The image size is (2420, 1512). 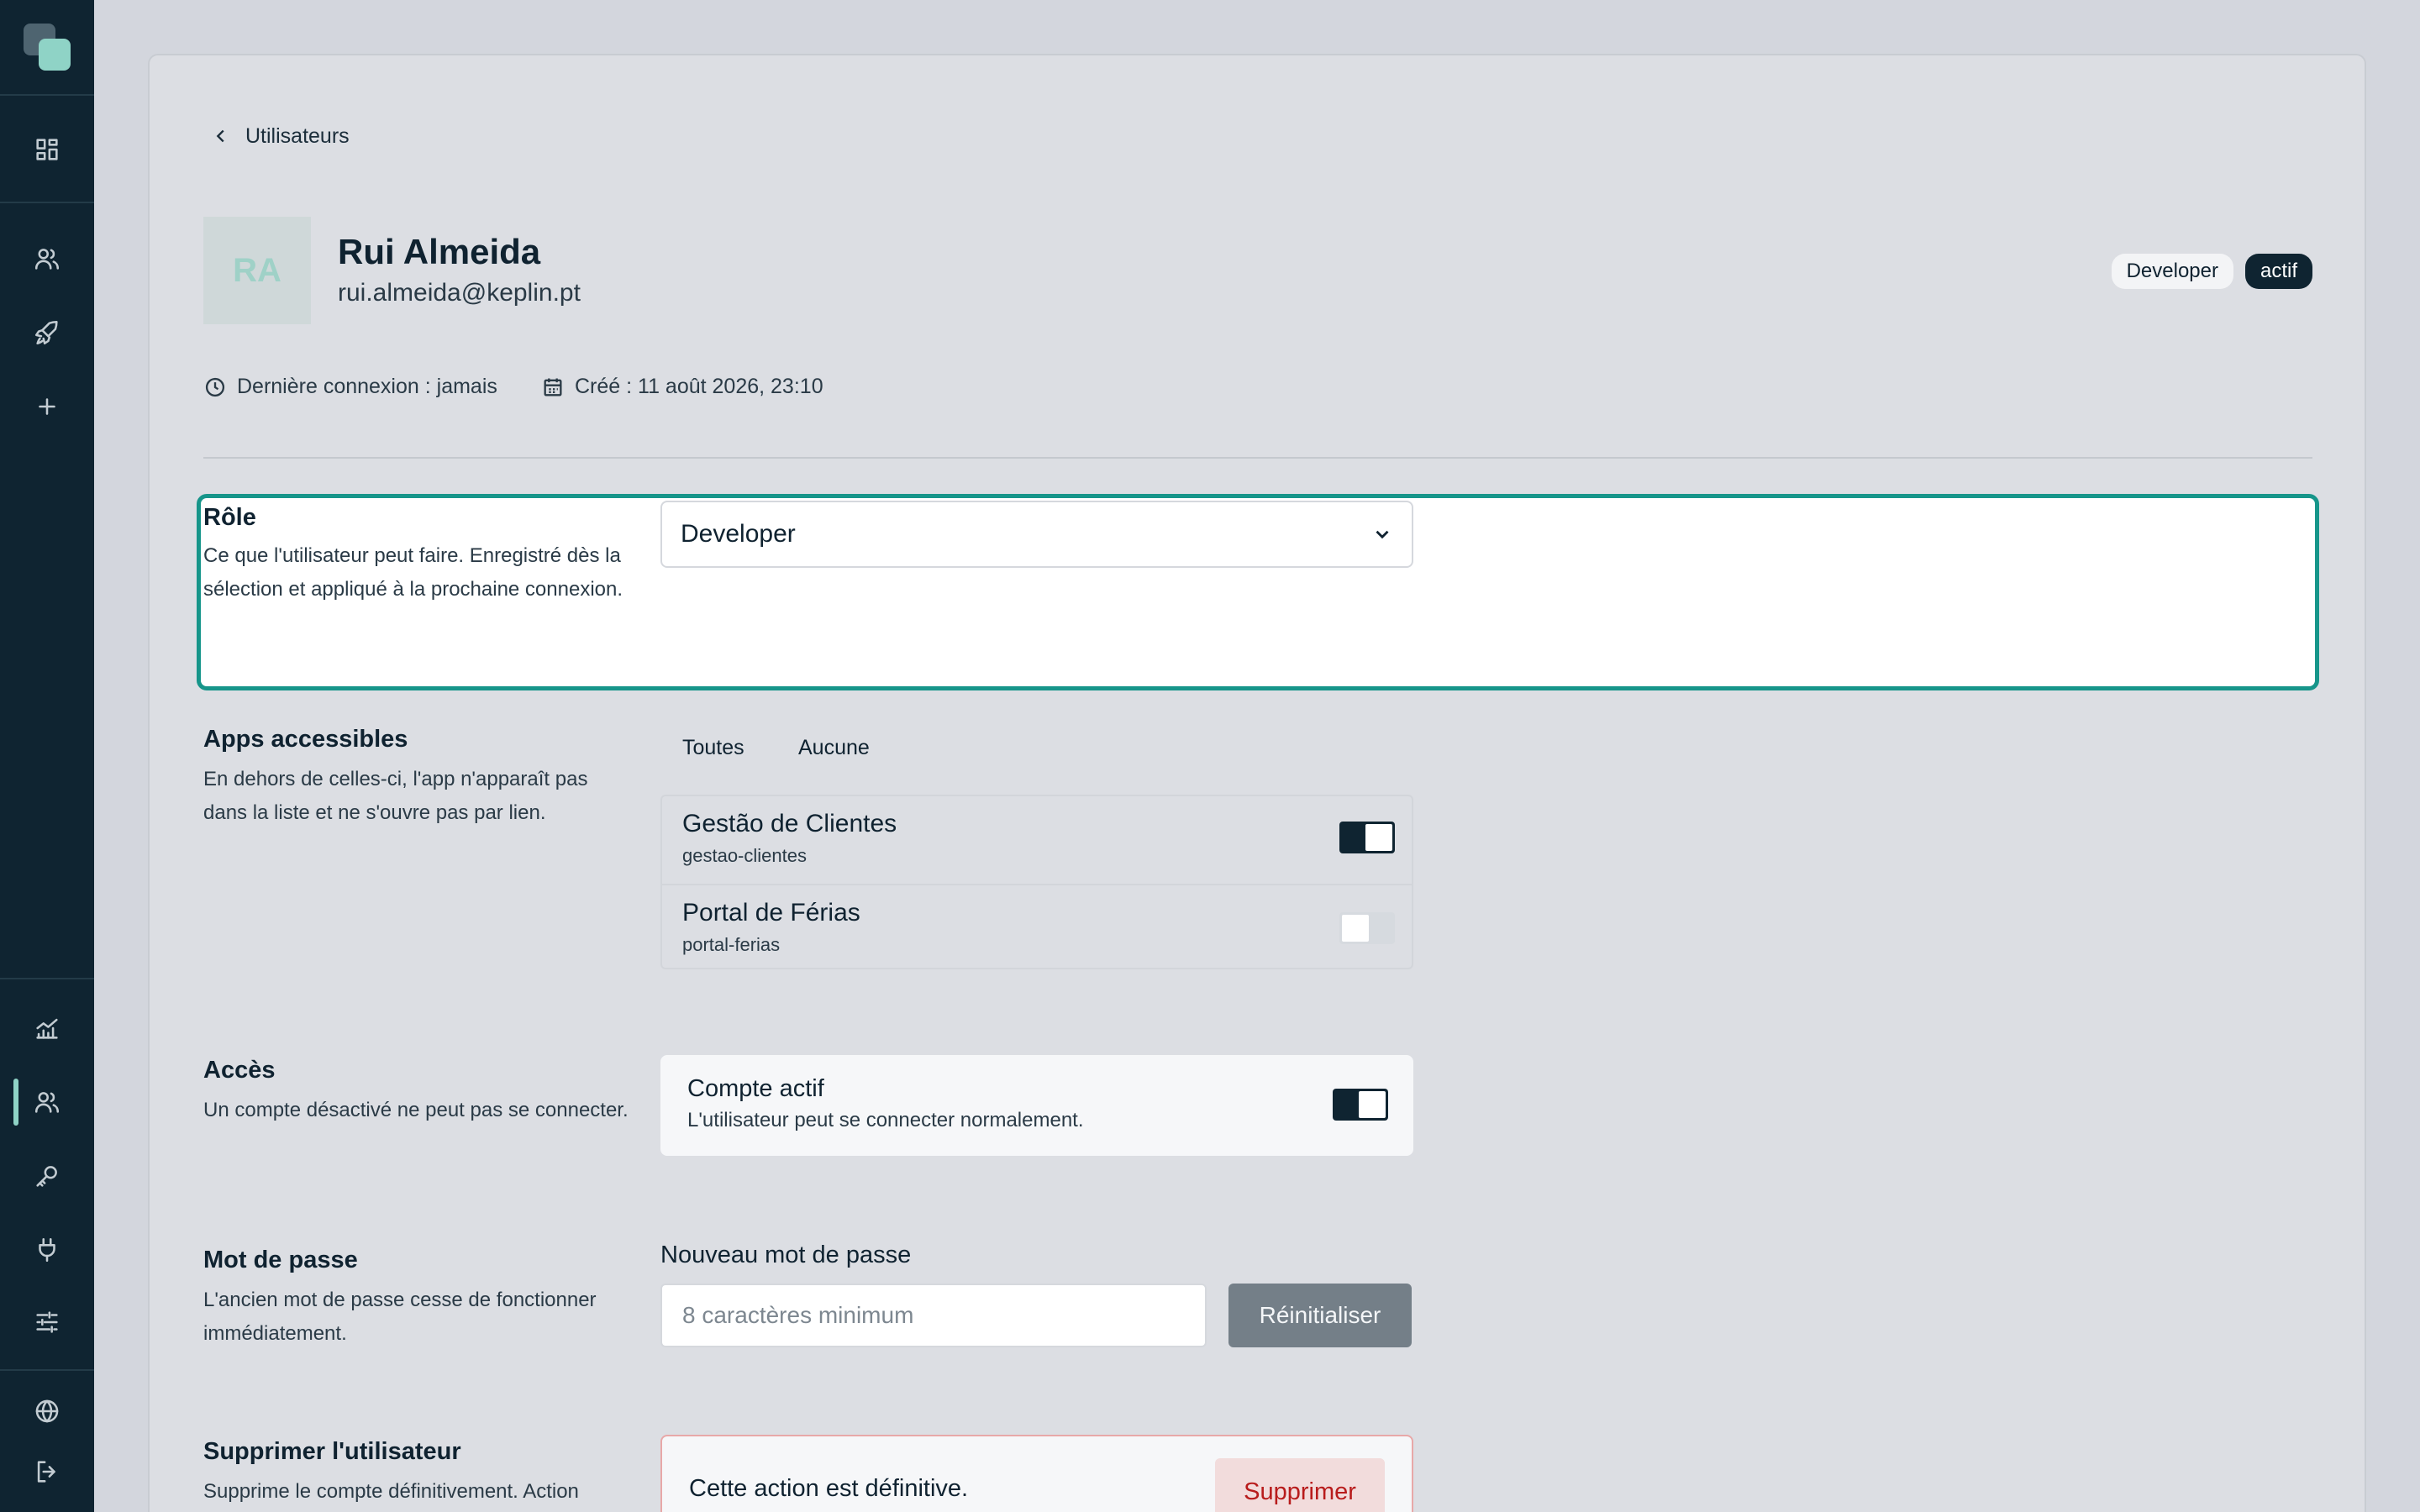 I want to click on clock-icon, so click(x=215, y=386).